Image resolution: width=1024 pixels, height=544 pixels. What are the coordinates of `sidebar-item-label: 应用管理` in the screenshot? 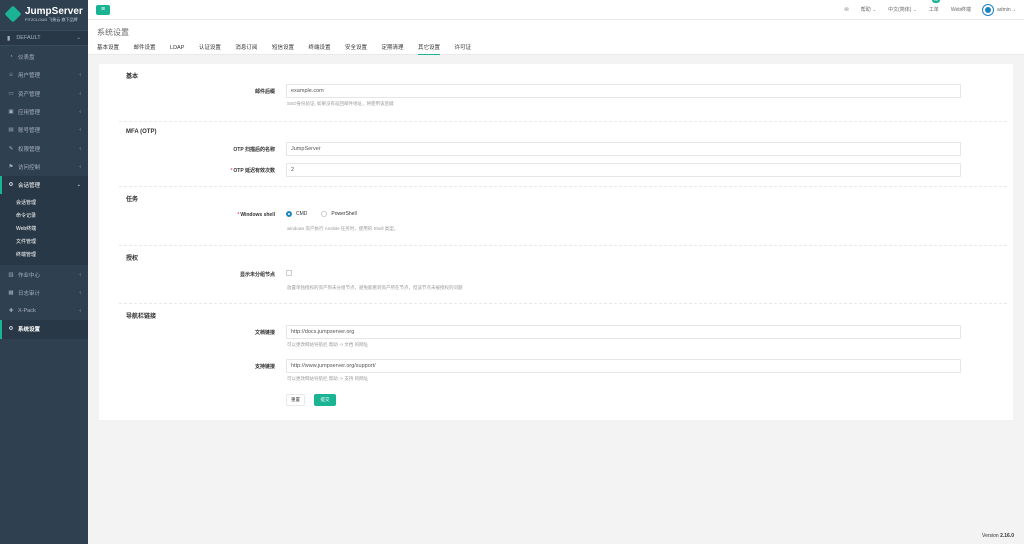 It's located at (29, 113).